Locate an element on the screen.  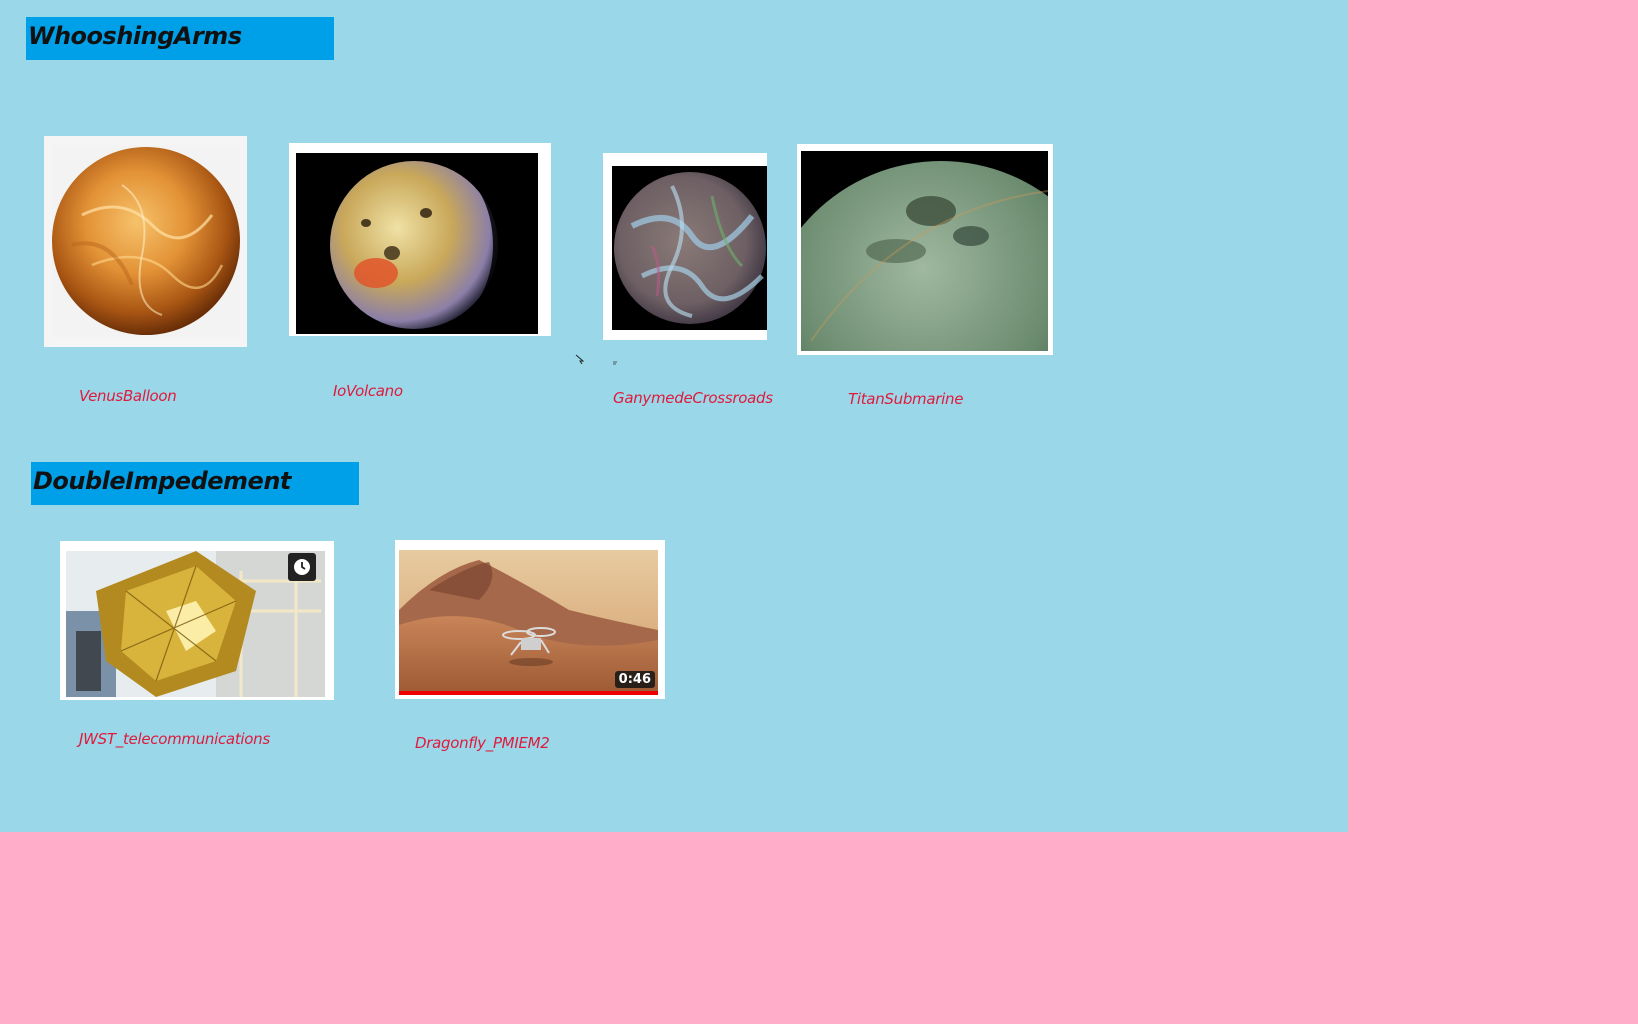
section-title-whooshingarms: WhooshingArms is located at coordinates (180, 38).